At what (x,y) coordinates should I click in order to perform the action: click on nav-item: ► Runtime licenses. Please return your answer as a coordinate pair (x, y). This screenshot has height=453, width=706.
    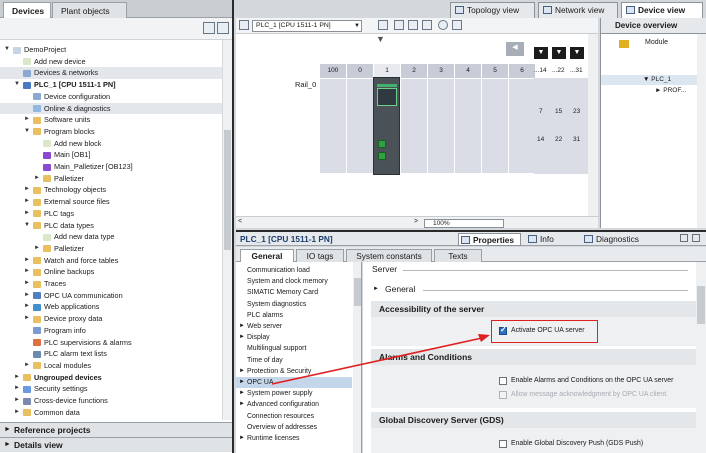
    Looking at the image, I should click on (294, 438).